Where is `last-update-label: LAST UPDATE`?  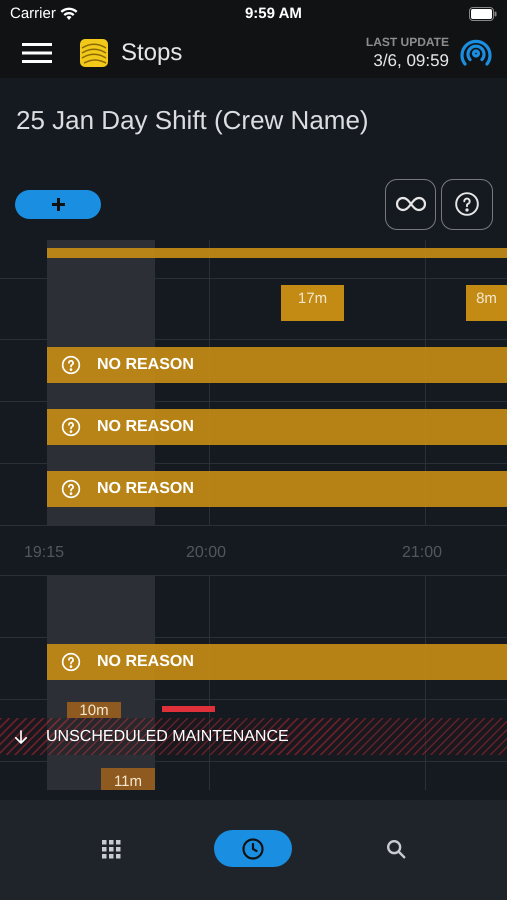 last-update-label: LAST UPDATE is located at coordinates (407, 42).